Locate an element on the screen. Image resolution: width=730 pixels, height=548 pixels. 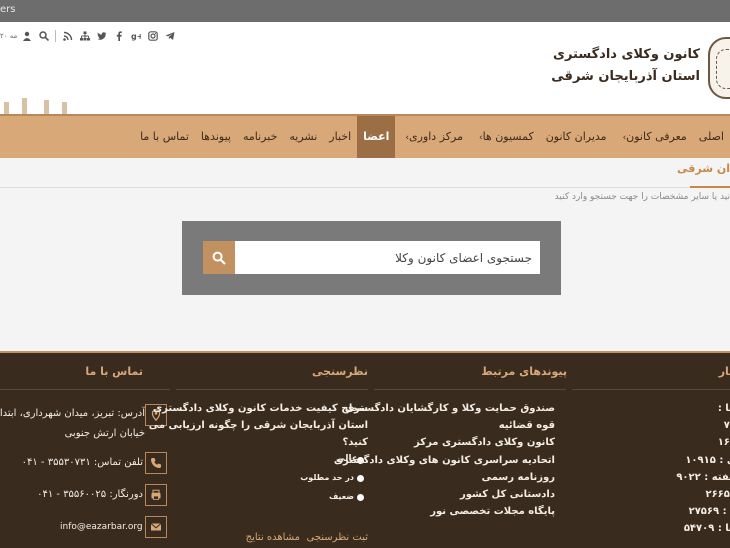
nav-item: معرفی کانون› is located at coordinates (653, 137).